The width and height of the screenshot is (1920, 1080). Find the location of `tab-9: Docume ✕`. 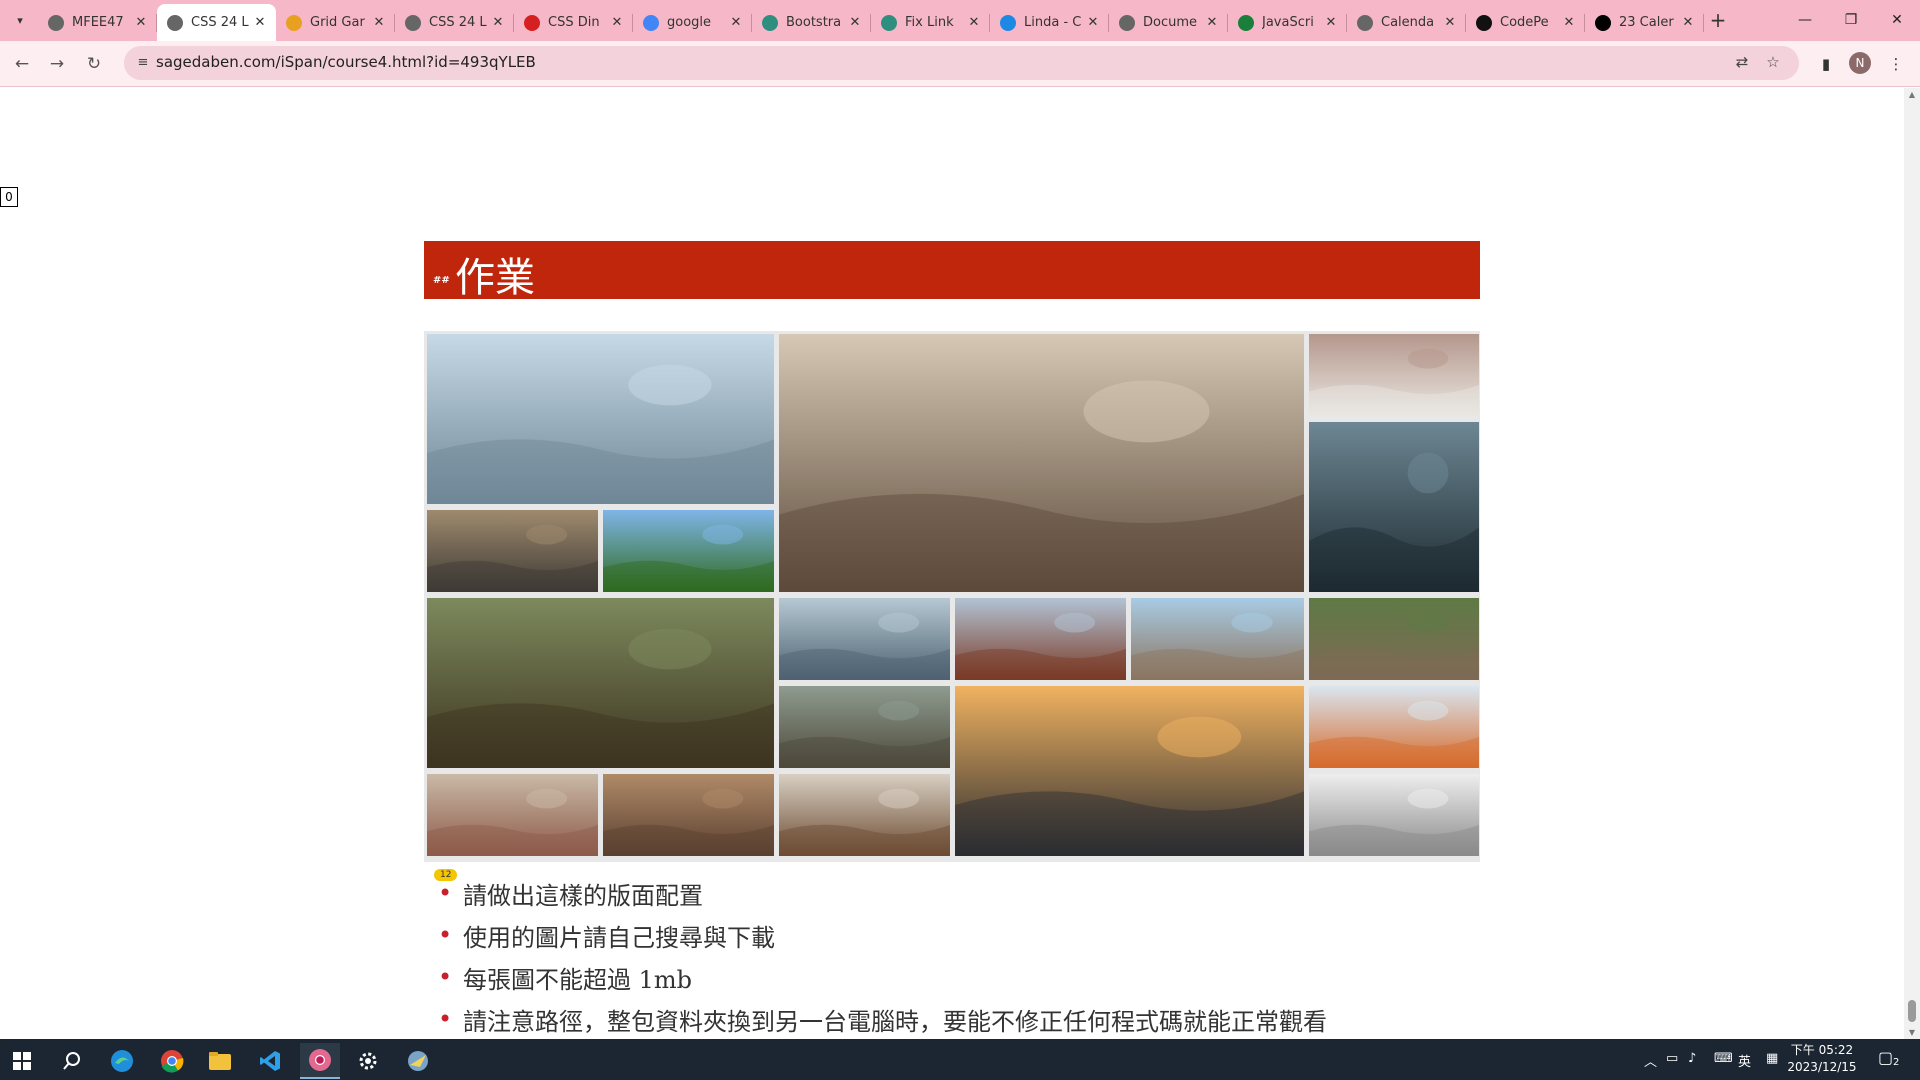

tab-9: Docume ✕ is located at coordinates (1168, 22).